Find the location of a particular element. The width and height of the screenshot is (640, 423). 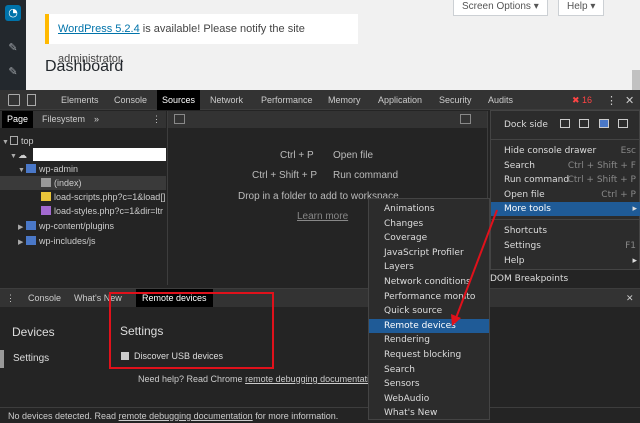

submenu-item-quick-source: Quick source is located at coordinates (429, 311).